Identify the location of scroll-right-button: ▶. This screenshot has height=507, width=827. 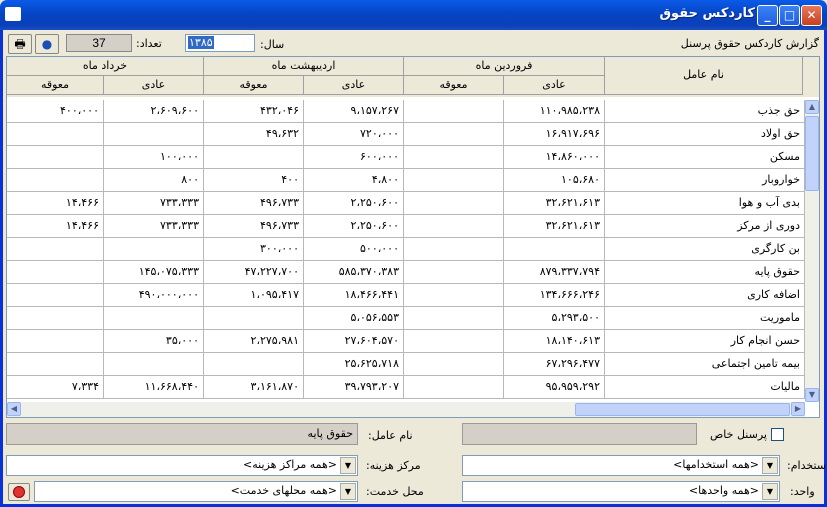
(798, 409).